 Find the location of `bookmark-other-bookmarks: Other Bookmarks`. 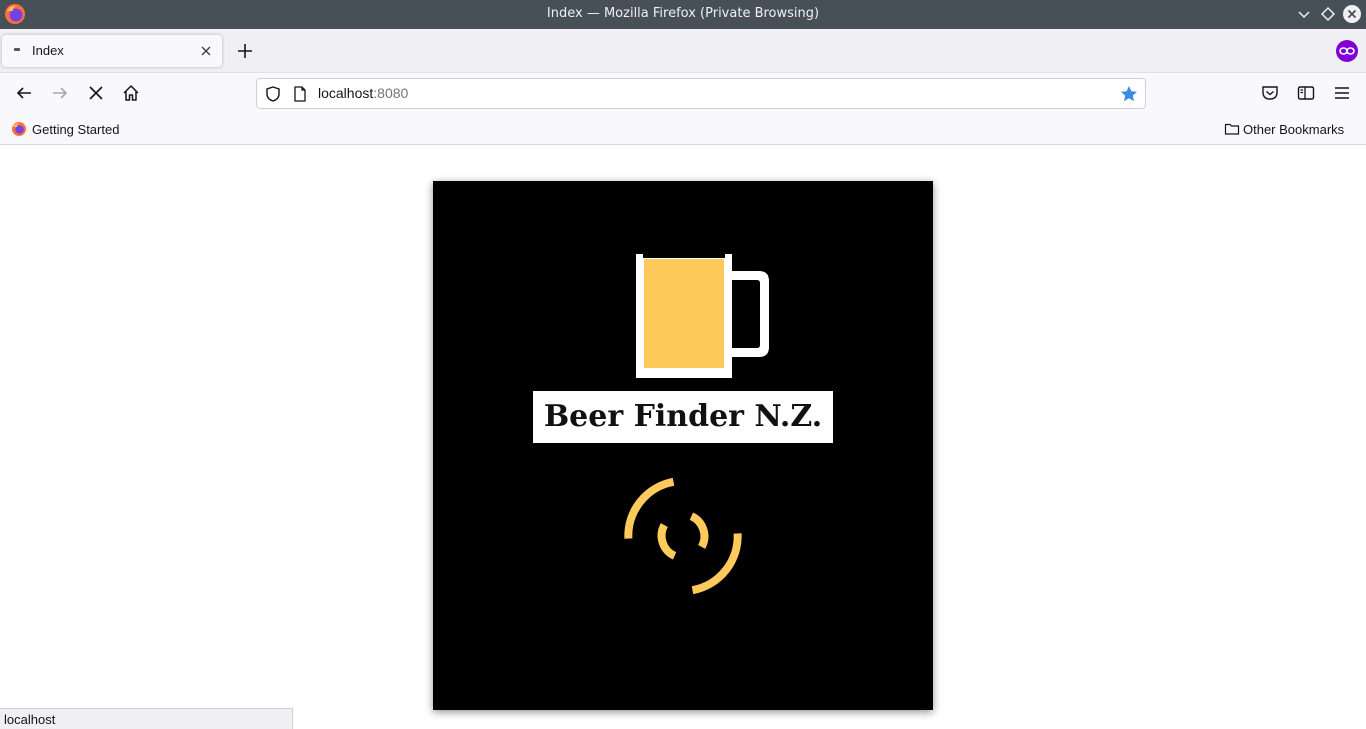

bookmark-other-bookmarks: Other Bookmarks is located at coordinates (1284, 129).